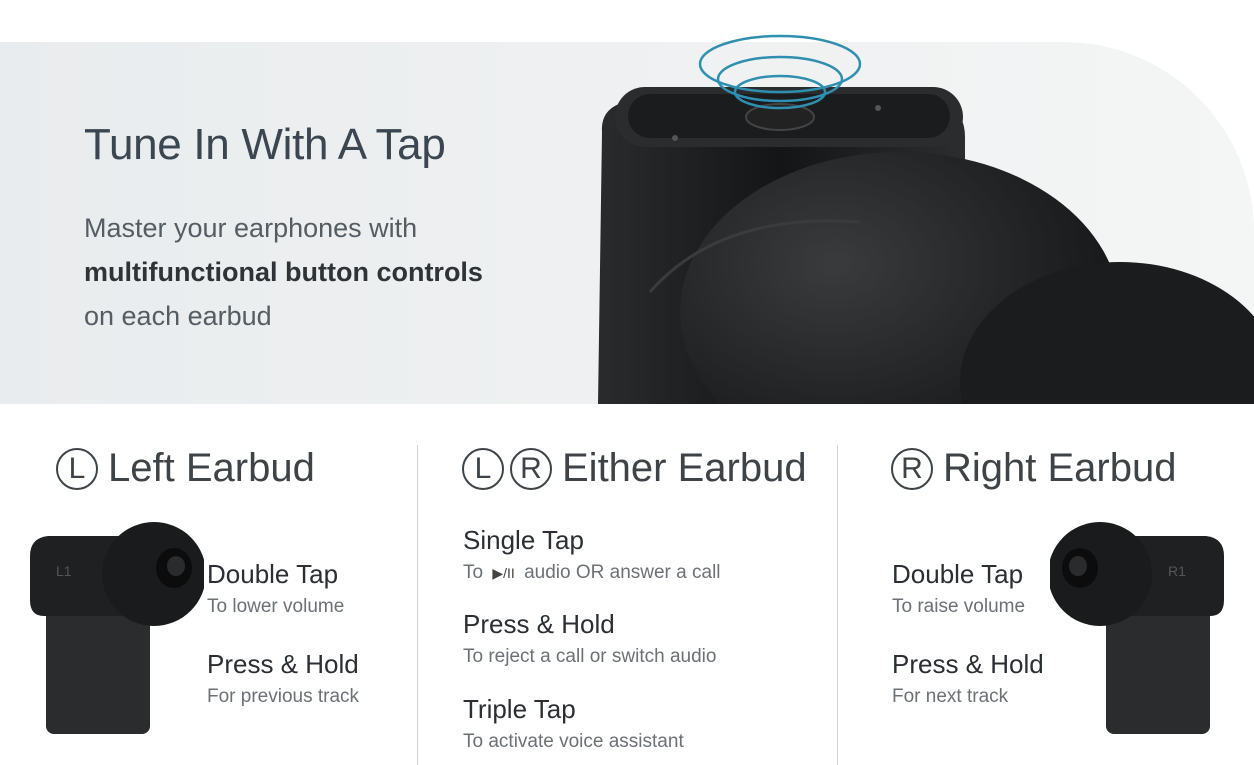 The width and height of the screenshot is (1254, 765). Describe the element at coordinates (283, 696) in the screenshot. I see `left-press-hold-desc: For previous track` at that location.